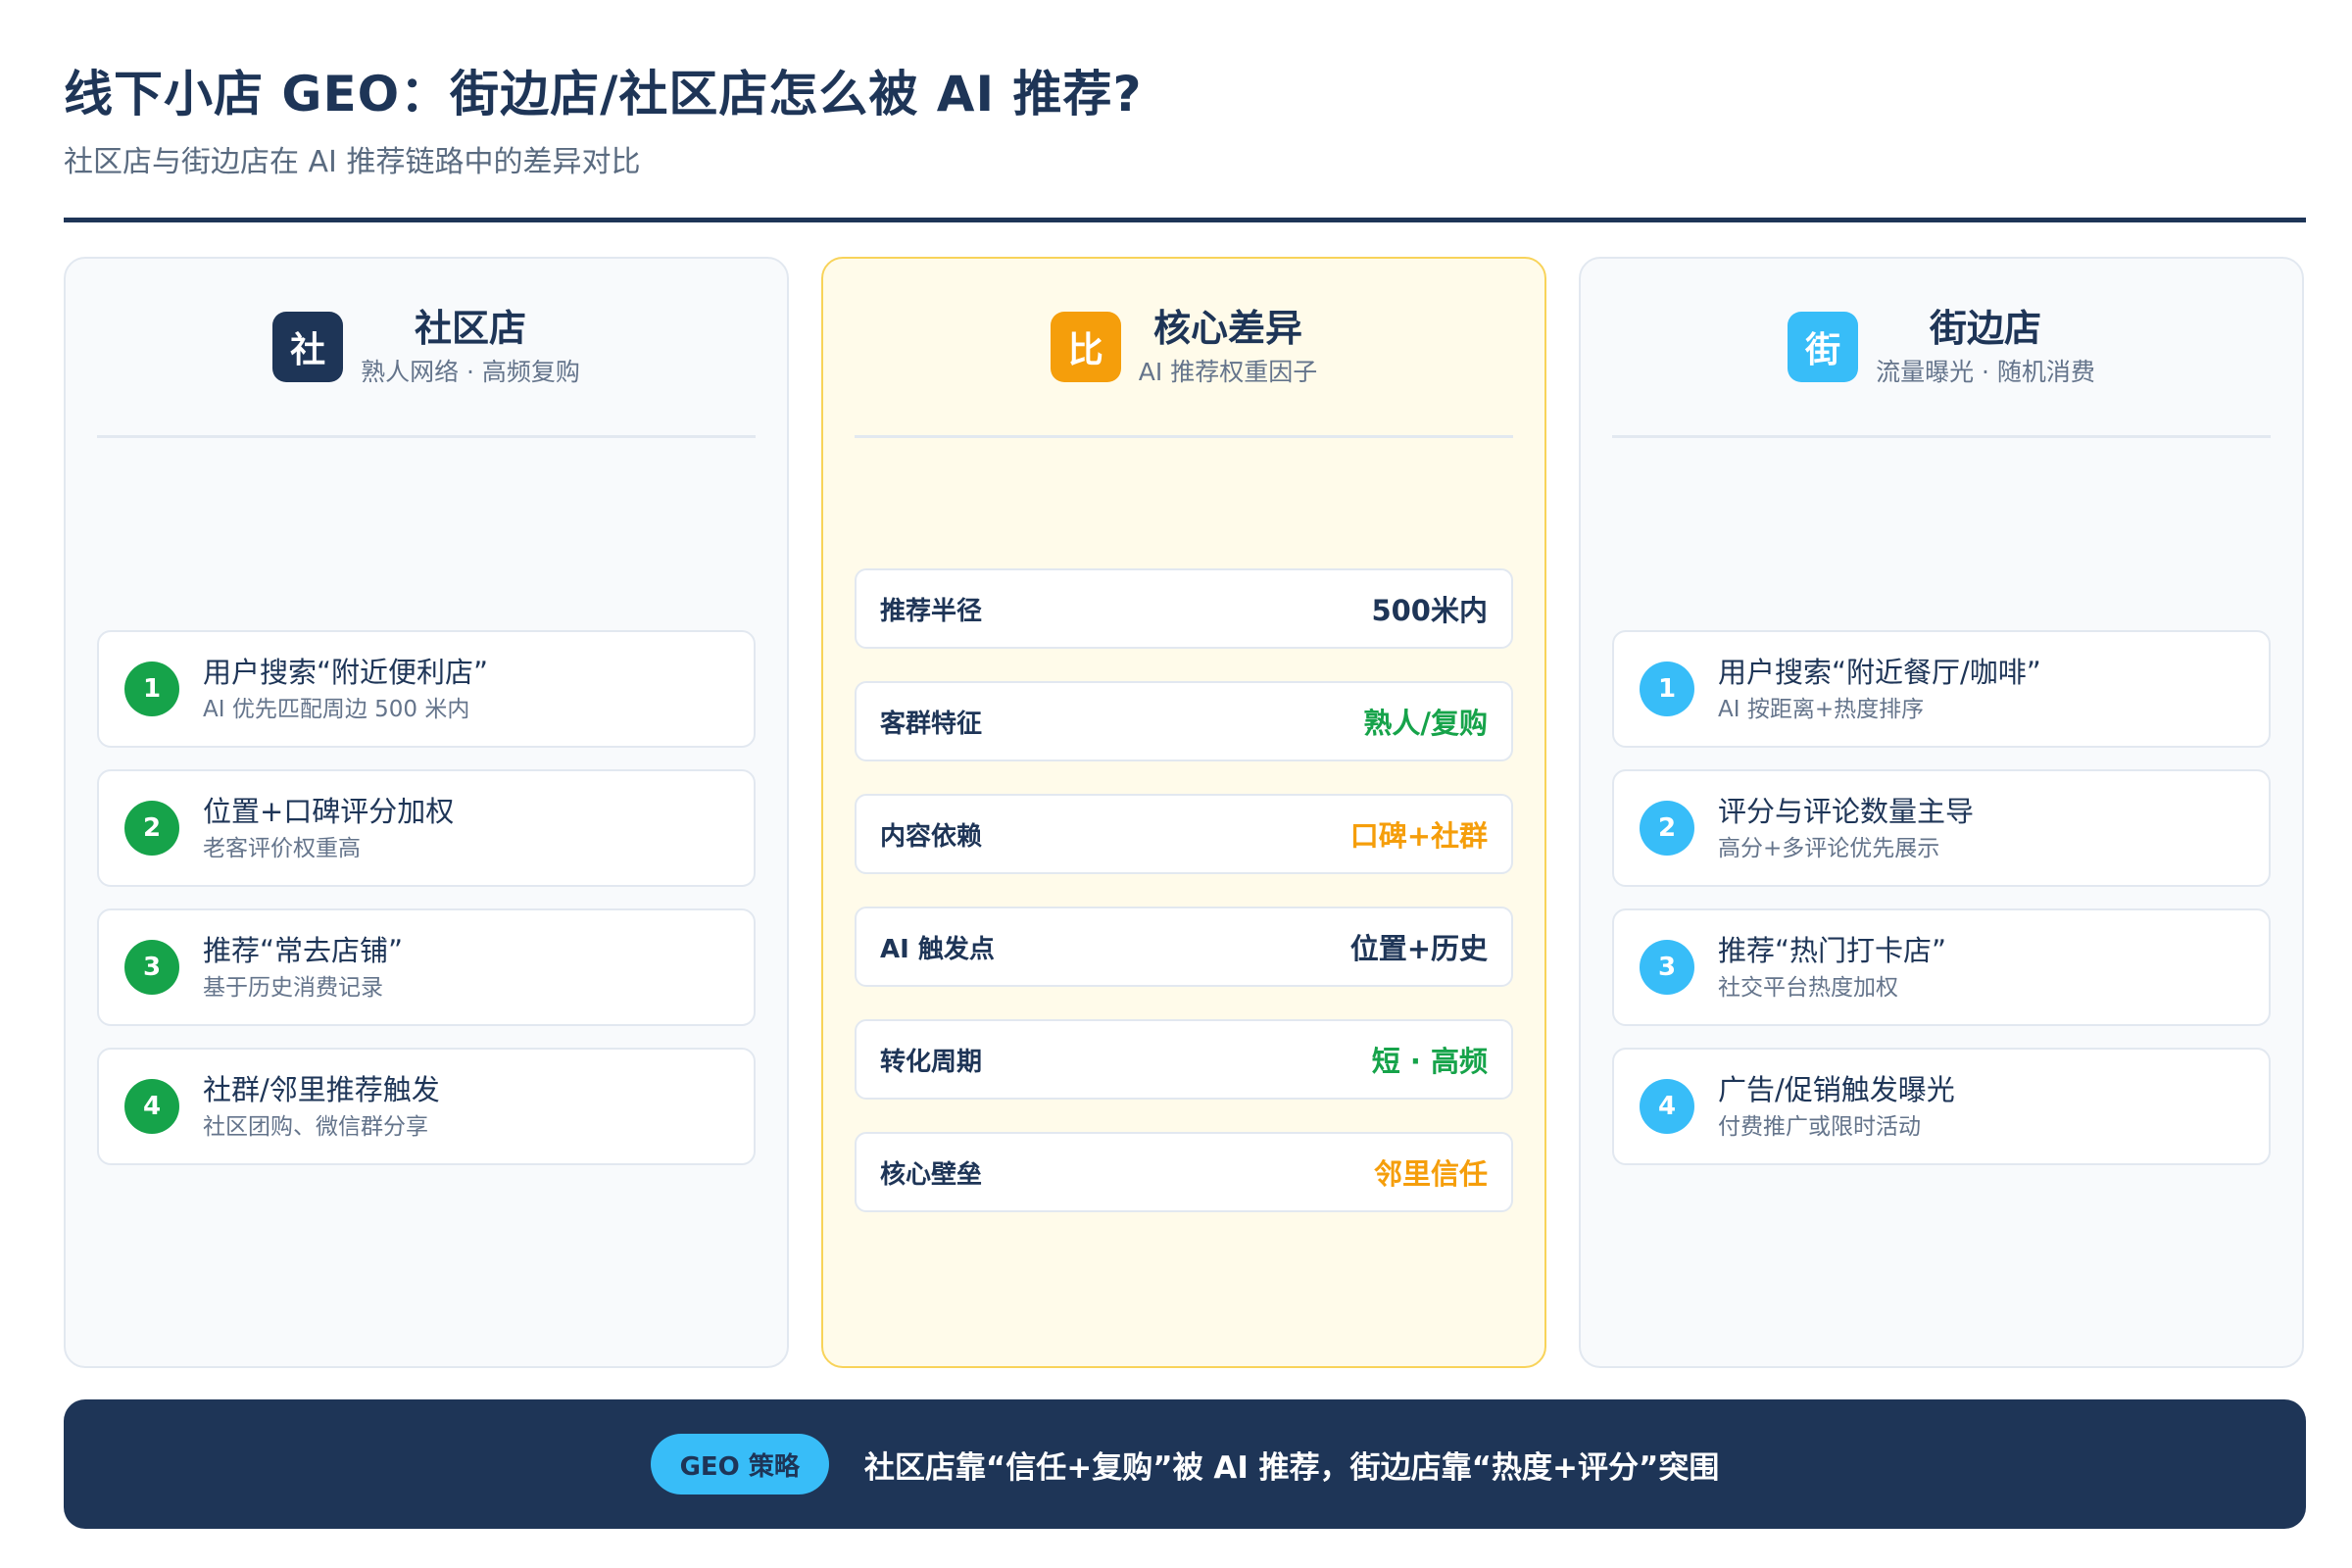  What do you see at coordinates (931, 836) in the screenshot?
I see `metric-label: 内容依赖` at bounding box center [931, 836].